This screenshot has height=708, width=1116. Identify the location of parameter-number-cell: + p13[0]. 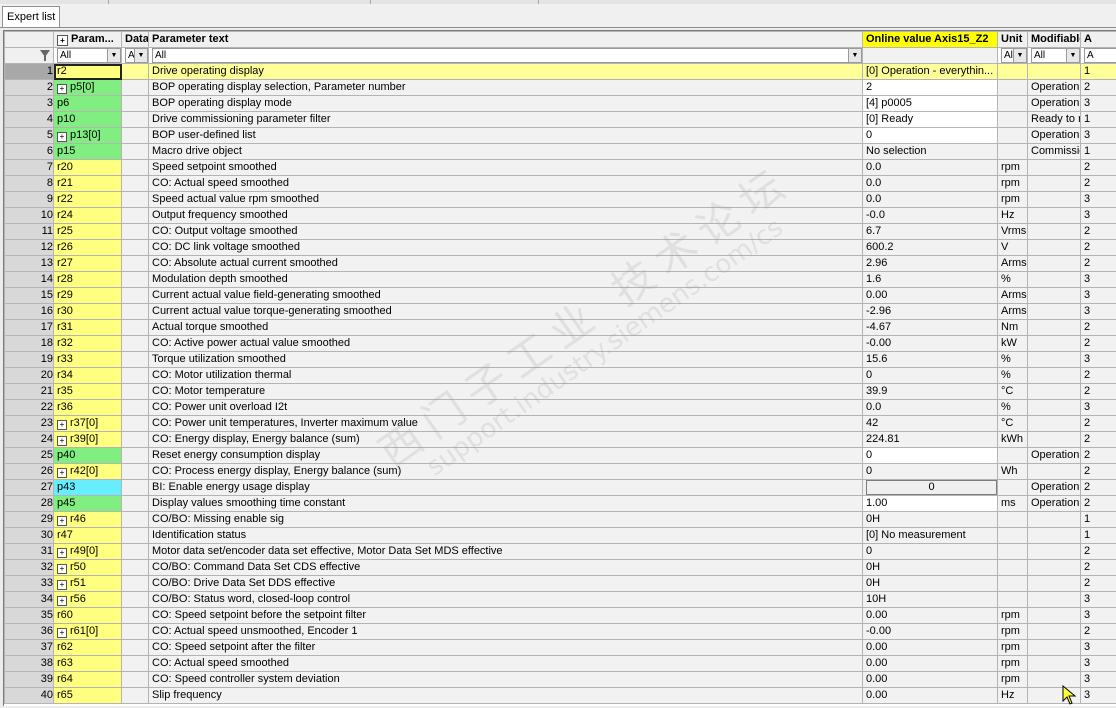
(87, 135).